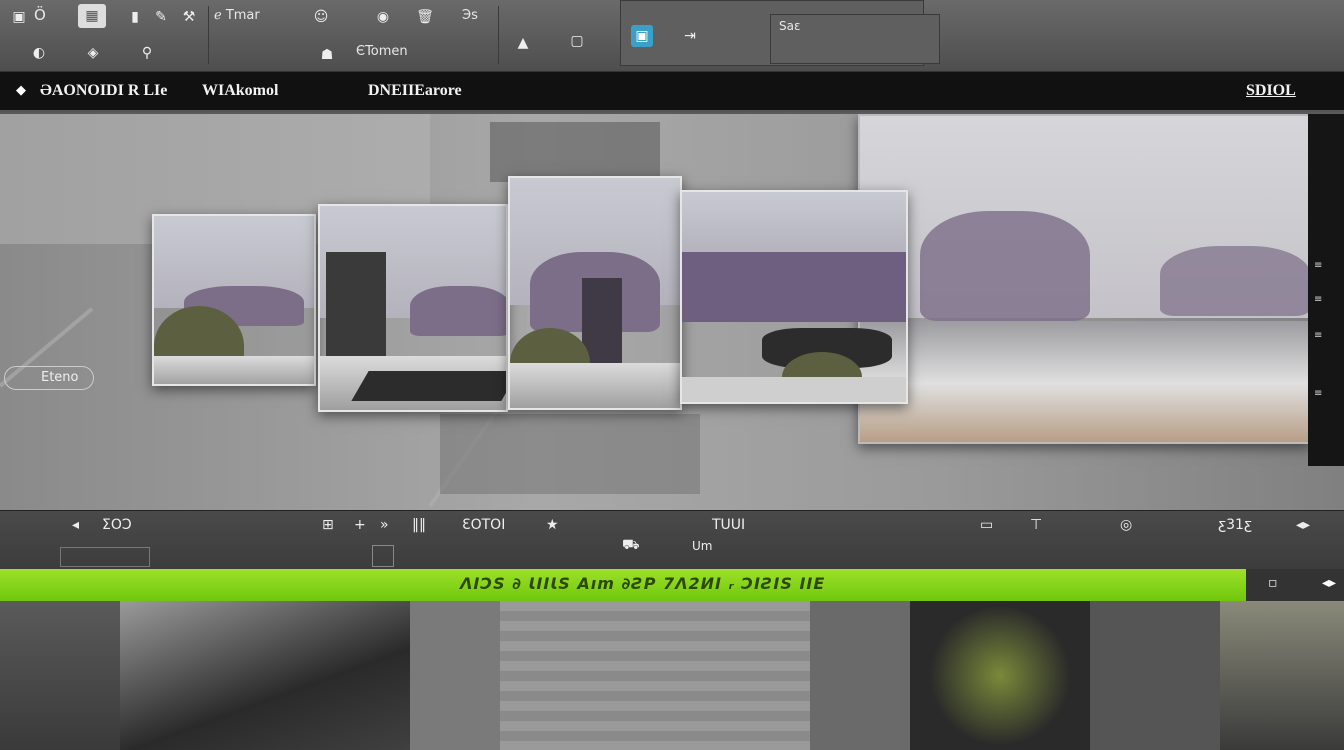 This screenshot has width=1344, height=750. I want to click on side-value-2: ≡, so click(1318, 299).